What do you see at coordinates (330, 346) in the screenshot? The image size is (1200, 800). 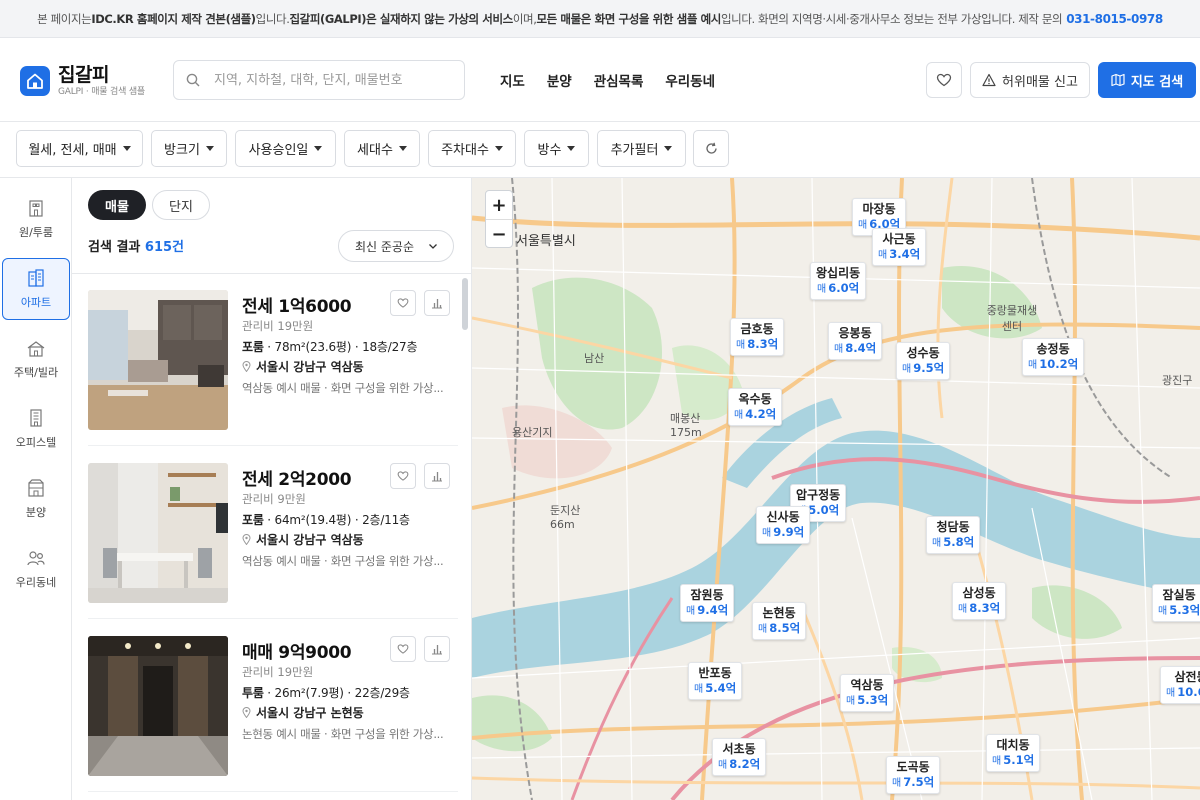 I see `listing-spec: 포룸 · 78m²(23.6평) · 18층/27층` at bounding box center [330, 346].